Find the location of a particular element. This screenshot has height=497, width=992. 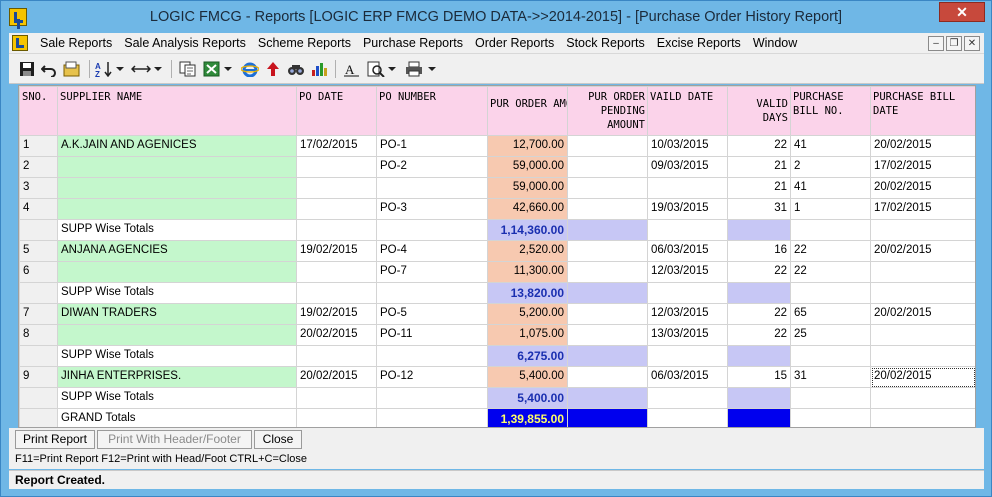

supplier-total-row: SUPP Wise Totals 13,820.00 is located at coordinates (497, 293).